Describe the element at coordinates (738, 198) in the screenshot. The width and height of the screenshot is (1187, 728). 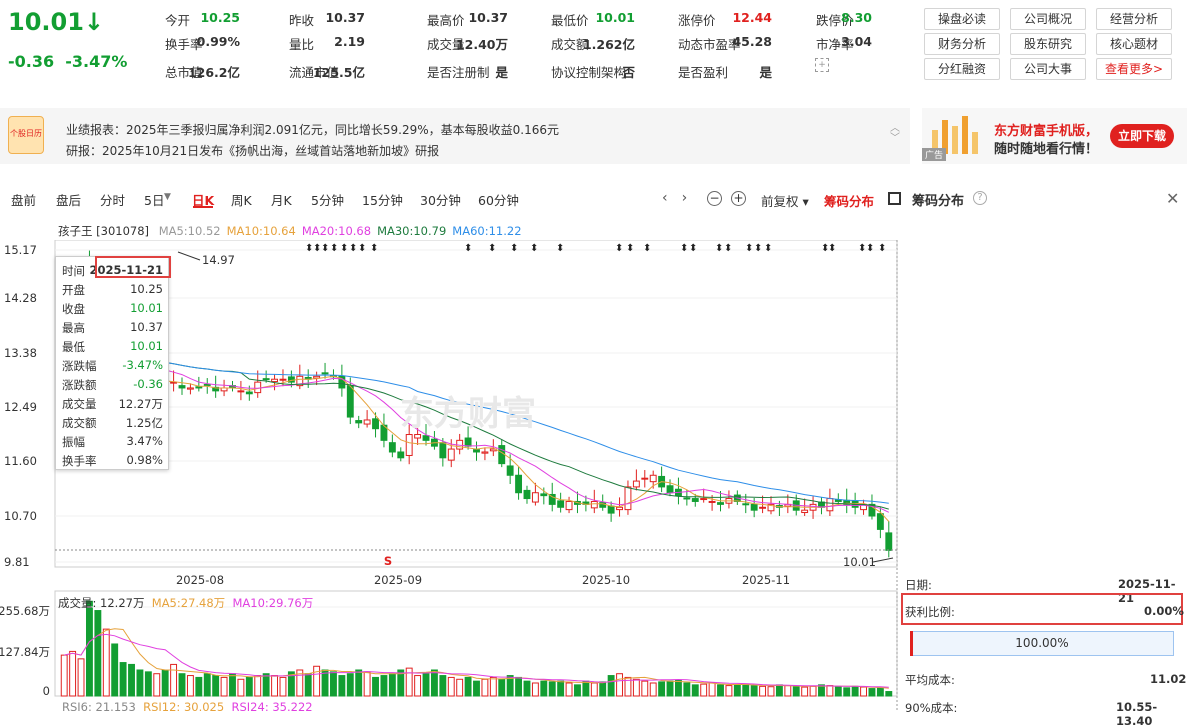
I see `zoom-in-icon: +` at that location.